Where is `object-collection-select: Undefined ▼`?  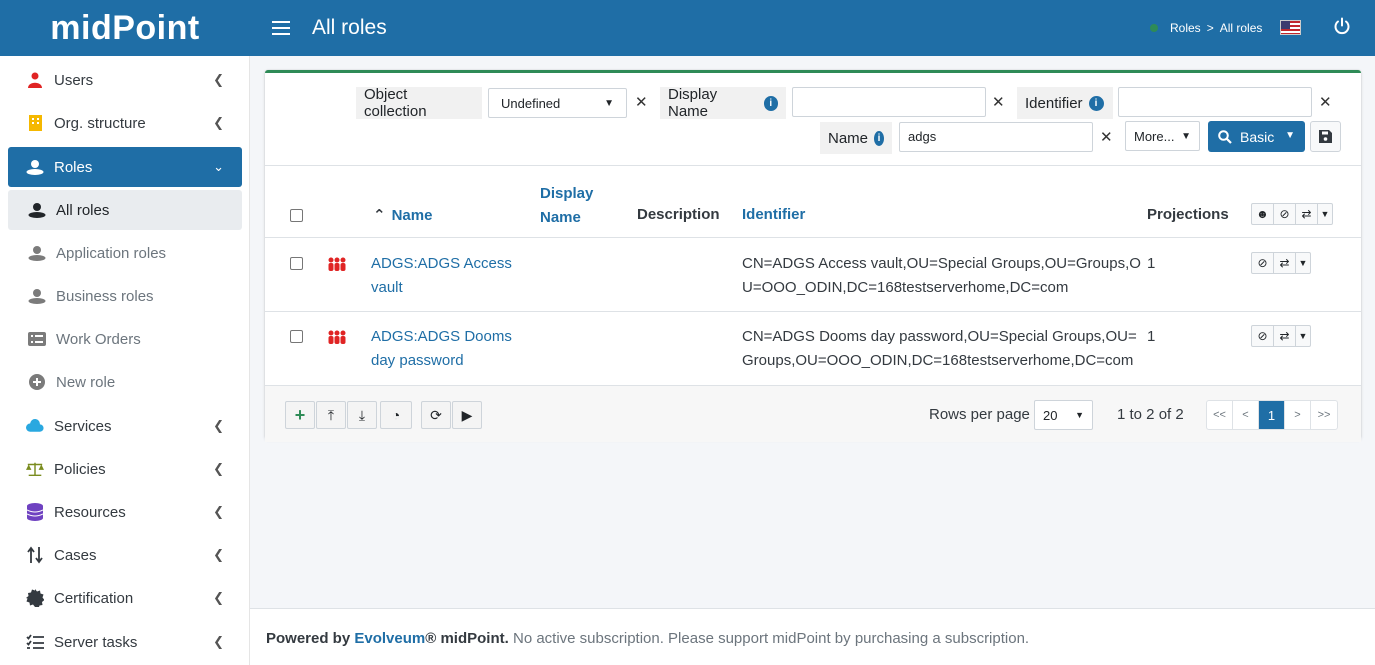
object-collection-select: Undefined ▼ is located at coordinates (557, 103).